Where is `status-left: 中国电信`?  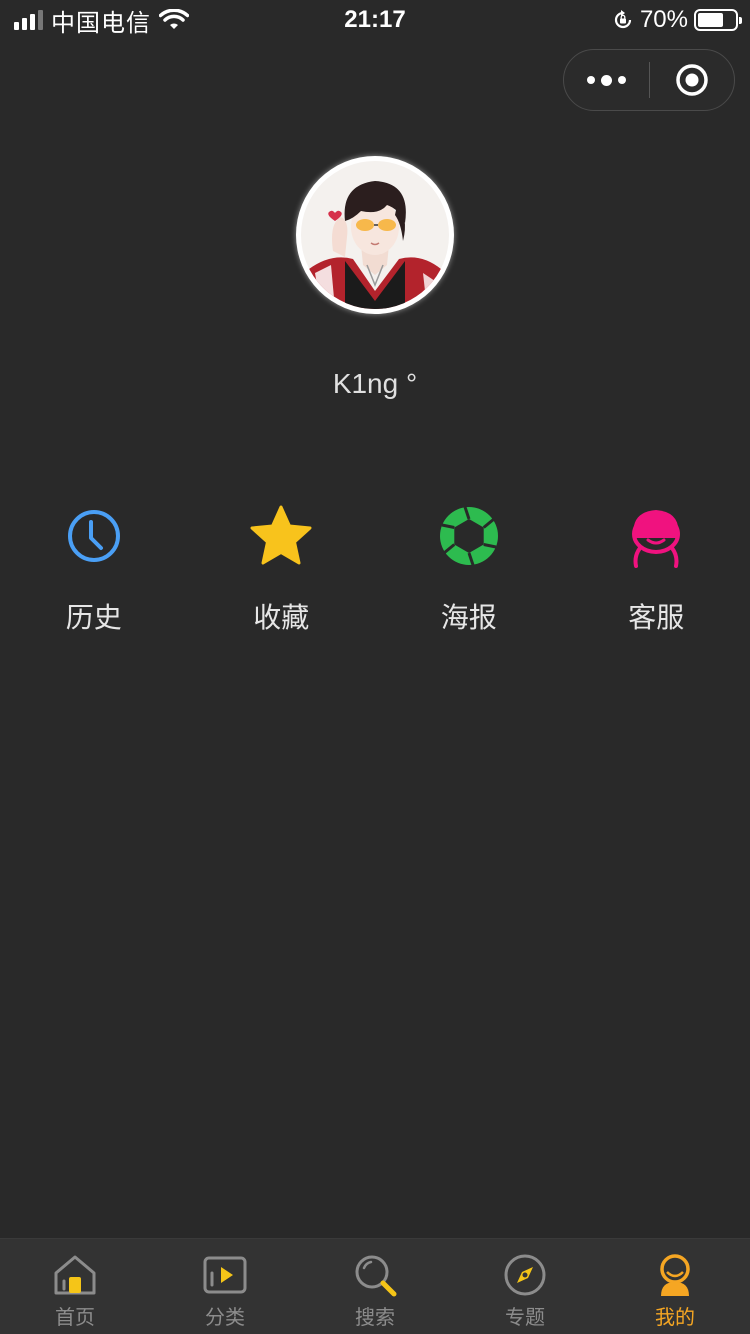
status-left: 中国电信 is located at coordinates (101, 20).